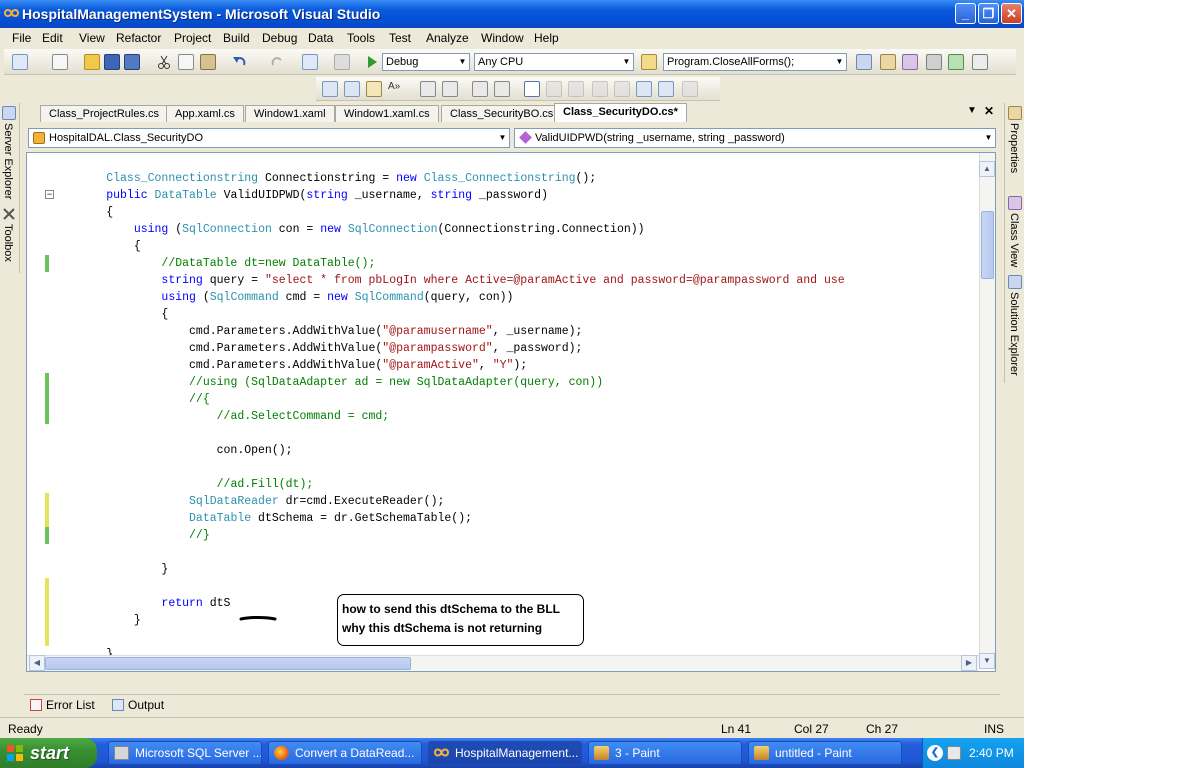  I want to click on scroll-right-icon: ▶, so click(969, 663).